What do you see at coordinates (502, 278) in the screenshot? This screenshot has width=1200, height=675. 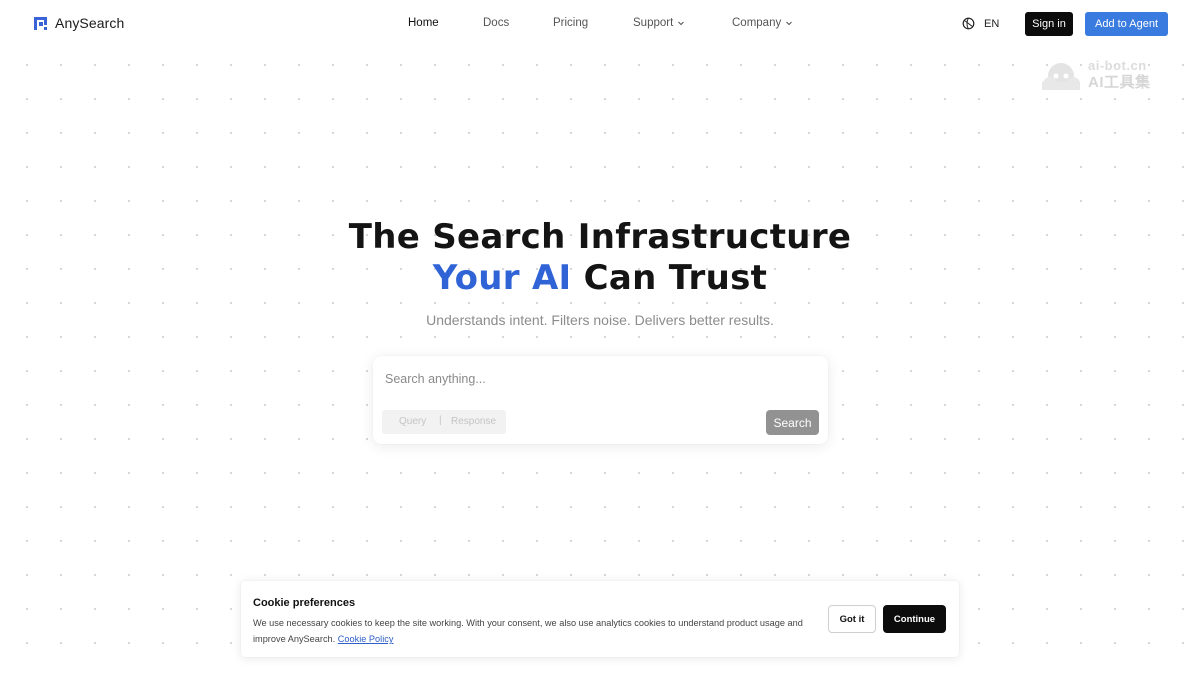 I see `hero-title-accent: Your AI` at bounding box center [502, 278].